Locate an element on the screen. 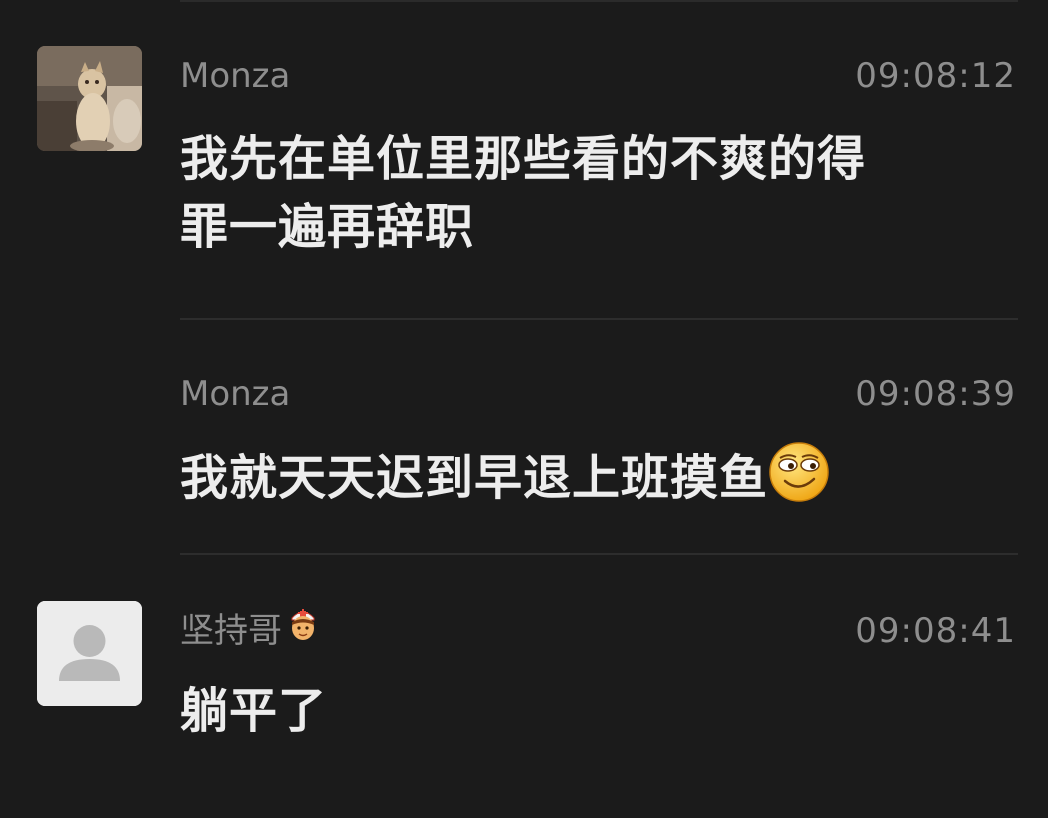  sender-name-text: 坚持哥 is located at coordinates (231, 631).